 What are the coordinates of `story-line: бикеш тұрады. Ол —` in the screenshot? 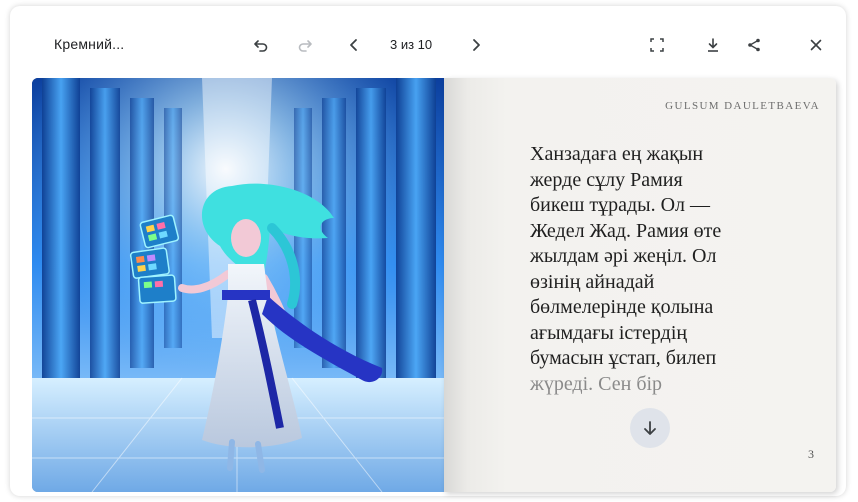 It's located at (620, 205).